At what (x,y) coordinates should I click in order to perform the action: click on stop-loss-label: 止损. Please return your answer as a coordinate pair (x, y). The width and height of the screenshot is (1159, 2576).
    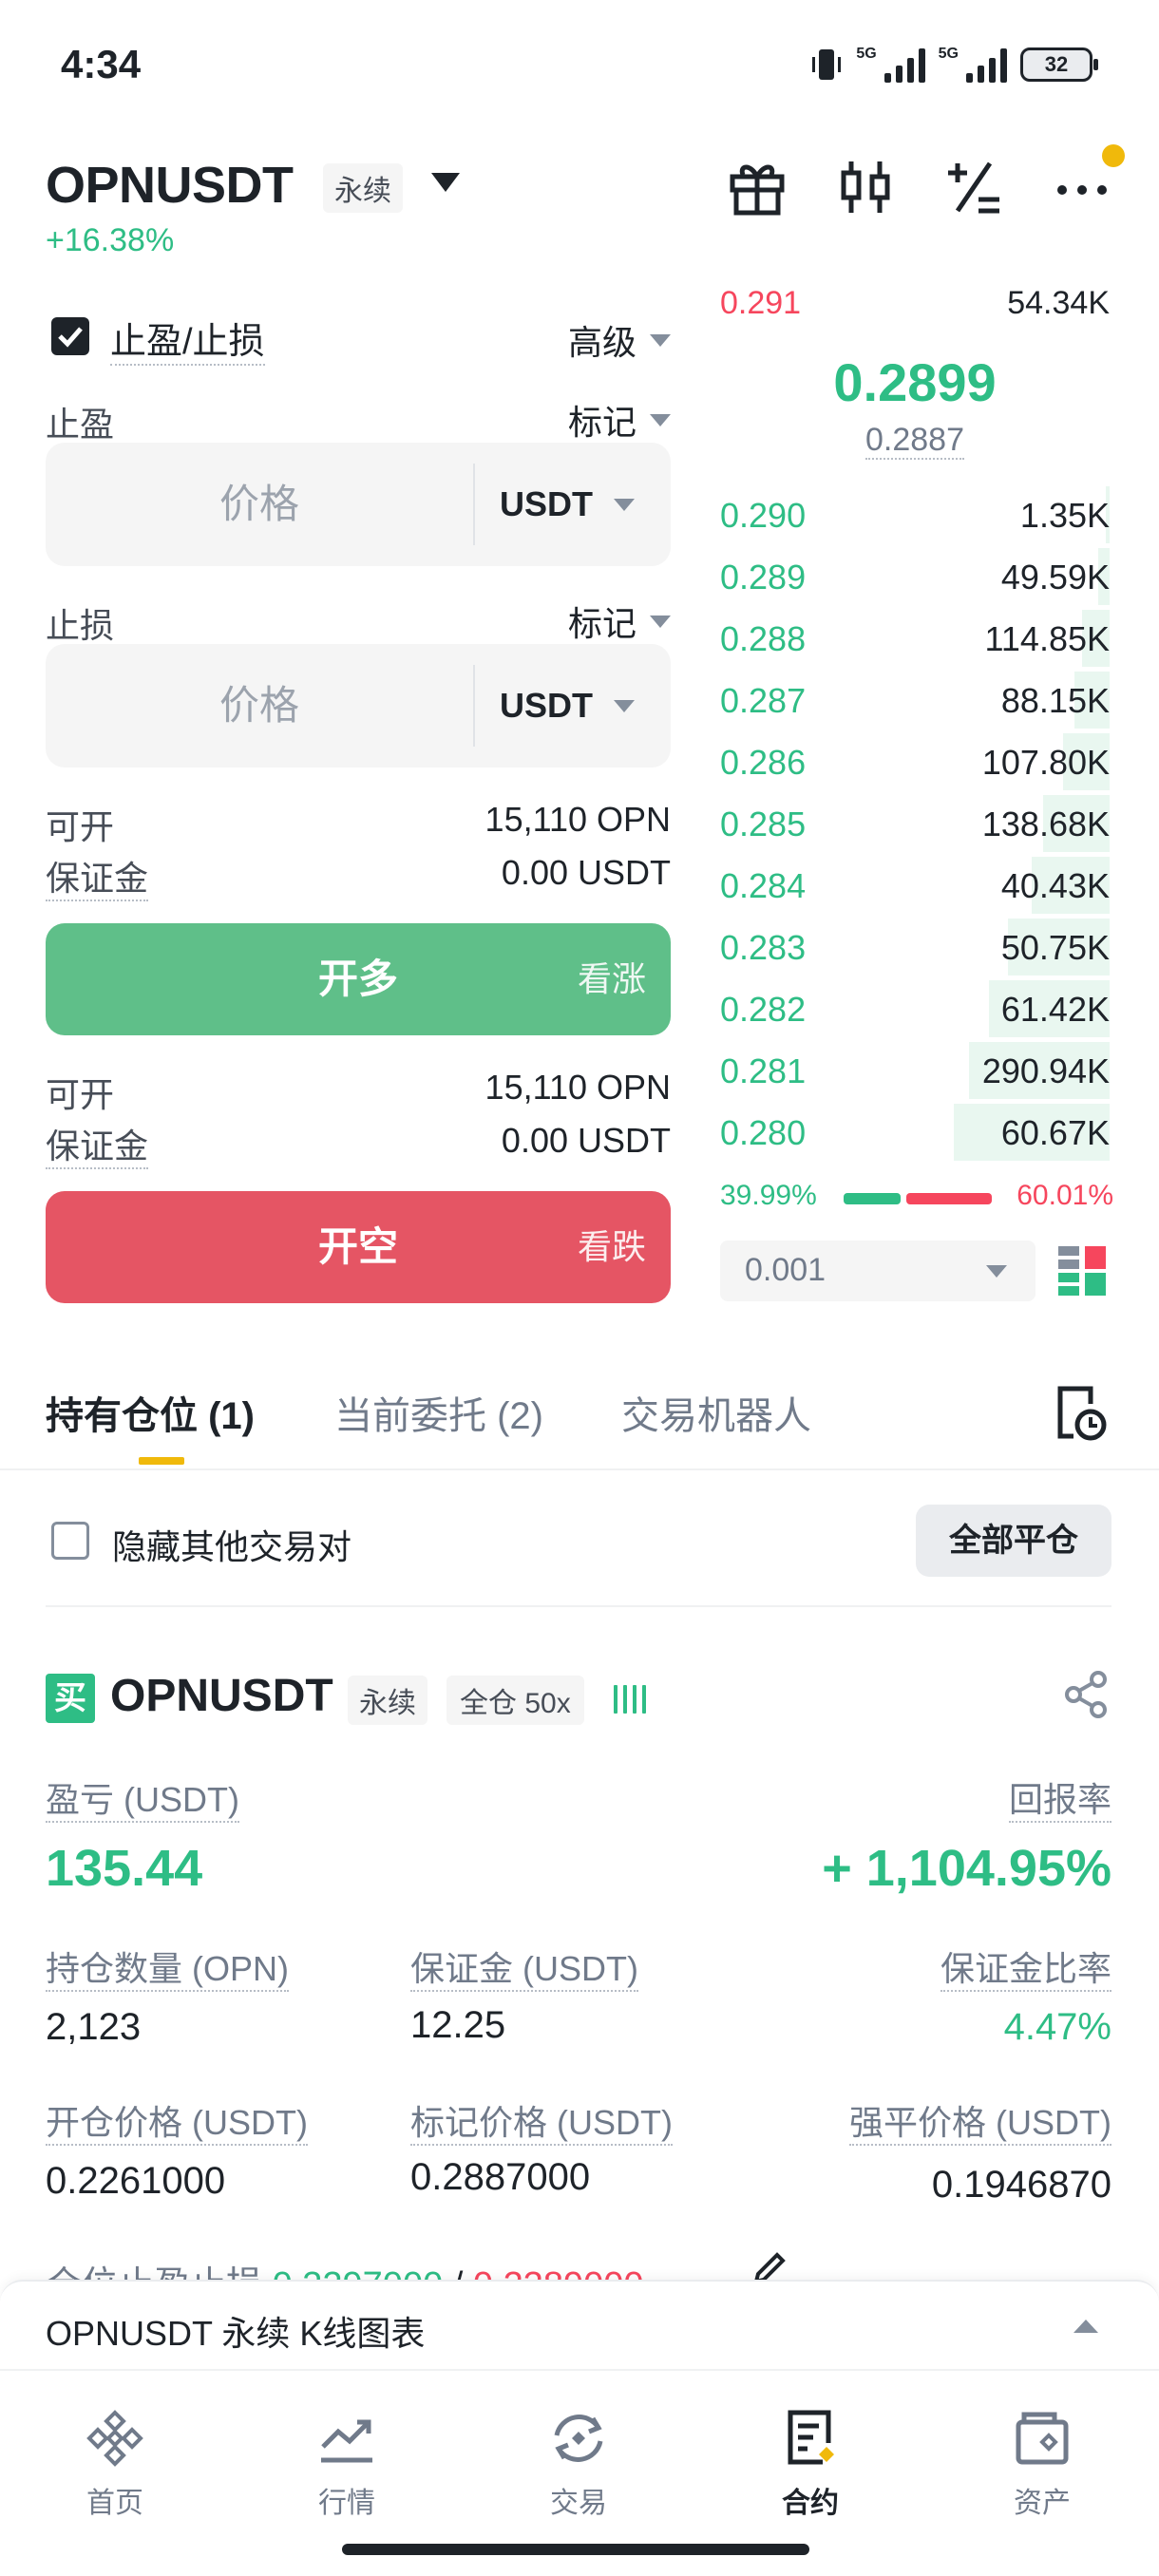
    Looking at the image, I should click on (80, 625).